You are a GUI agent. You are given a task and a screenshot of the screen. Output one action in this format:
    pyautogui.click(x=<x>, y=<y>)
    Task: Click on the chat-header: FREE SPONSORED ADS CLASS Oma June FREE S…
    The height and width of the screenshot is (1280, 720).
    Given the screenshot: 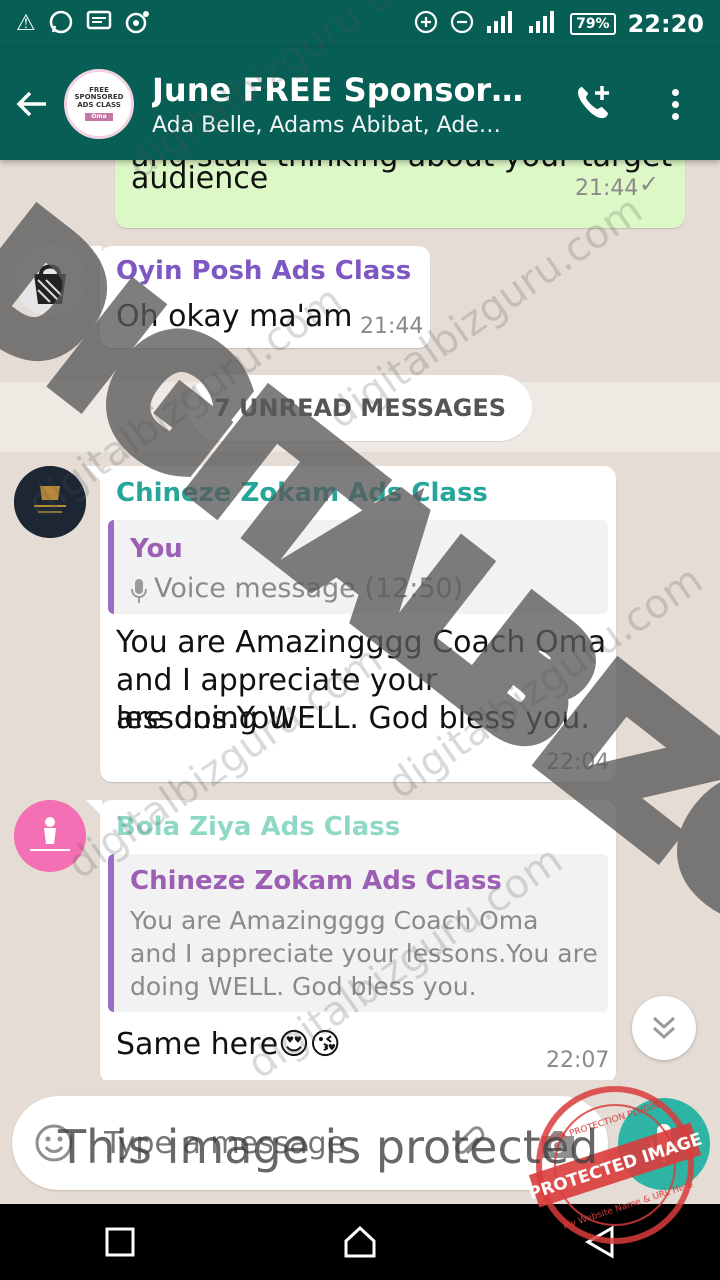 What is the action you would take?
    pyautogui.click(x=360, y=104)
    